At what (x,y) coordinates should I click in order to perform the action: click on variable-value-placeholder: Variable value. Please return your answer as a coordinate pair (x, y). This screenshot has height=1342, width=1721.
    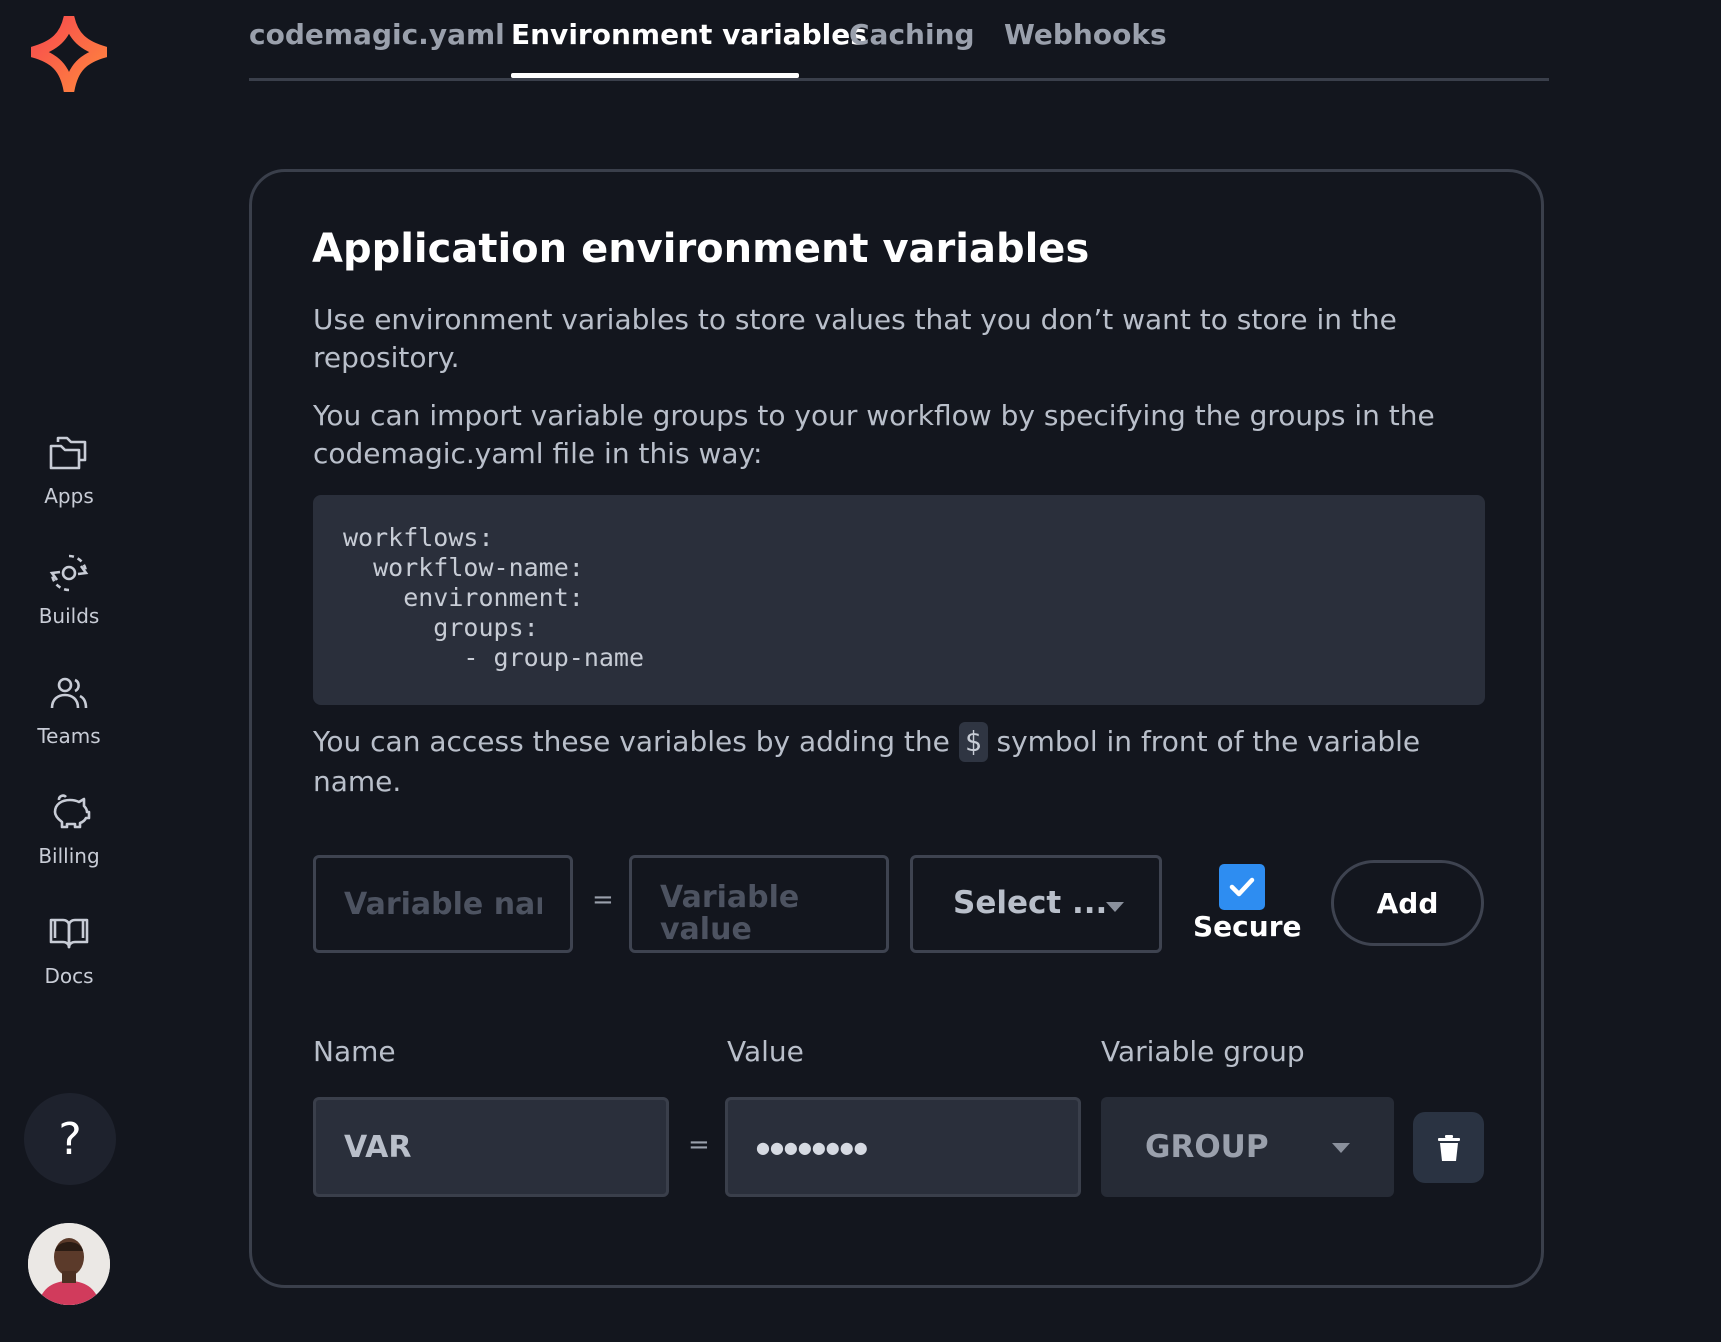
    Looking at the image, I should click on (730, 913).